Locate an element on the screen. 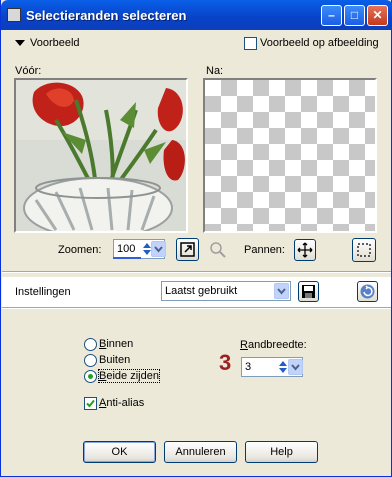 The height and width of the screenshot is (477, 392). ok-button: OK is located at coordinates (119, 452).